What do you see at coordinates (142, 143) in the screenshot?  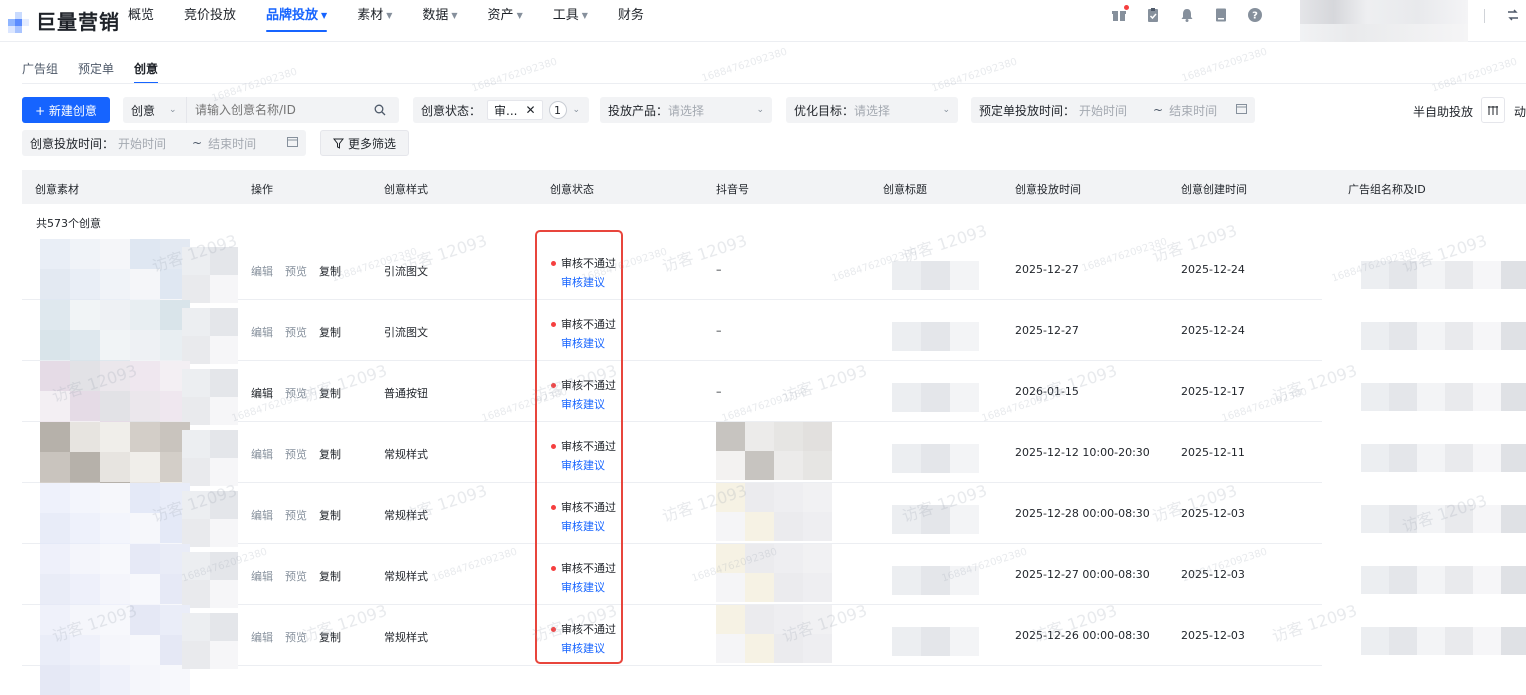 I see `creative-start-placeholder: 开始时间` at bounding box center [142, 143].